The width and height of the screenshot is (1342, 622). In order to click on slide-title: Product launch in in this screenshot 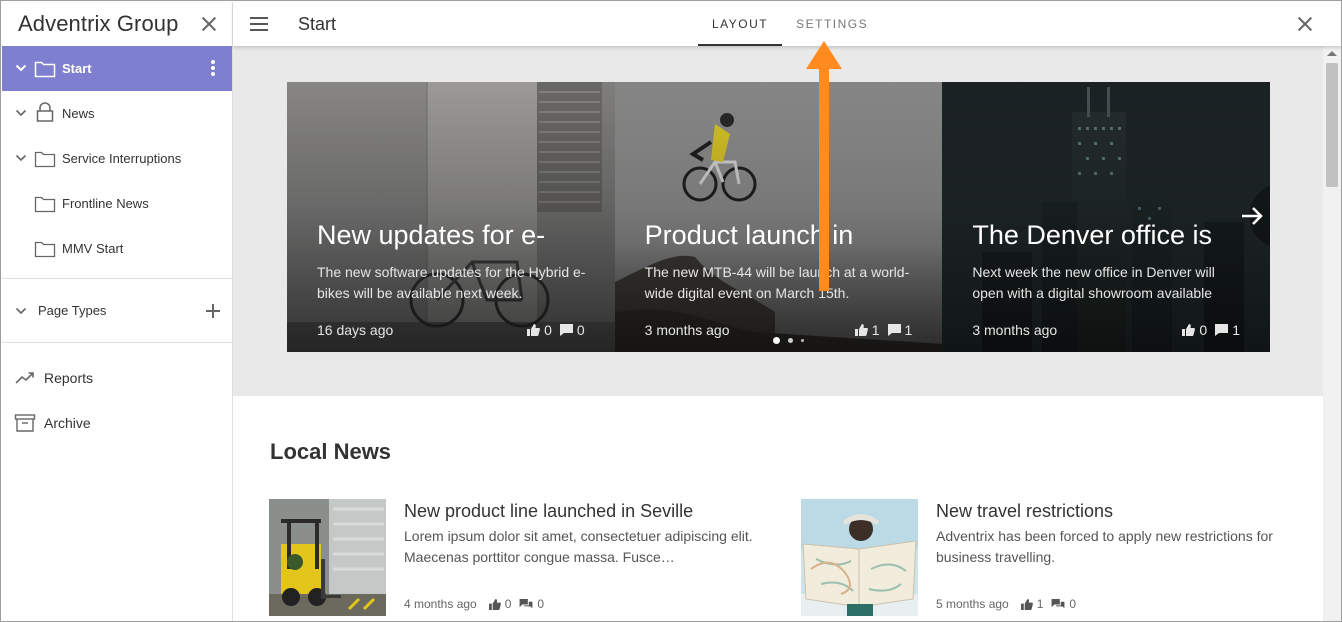, I will do `click(749, 235)`.